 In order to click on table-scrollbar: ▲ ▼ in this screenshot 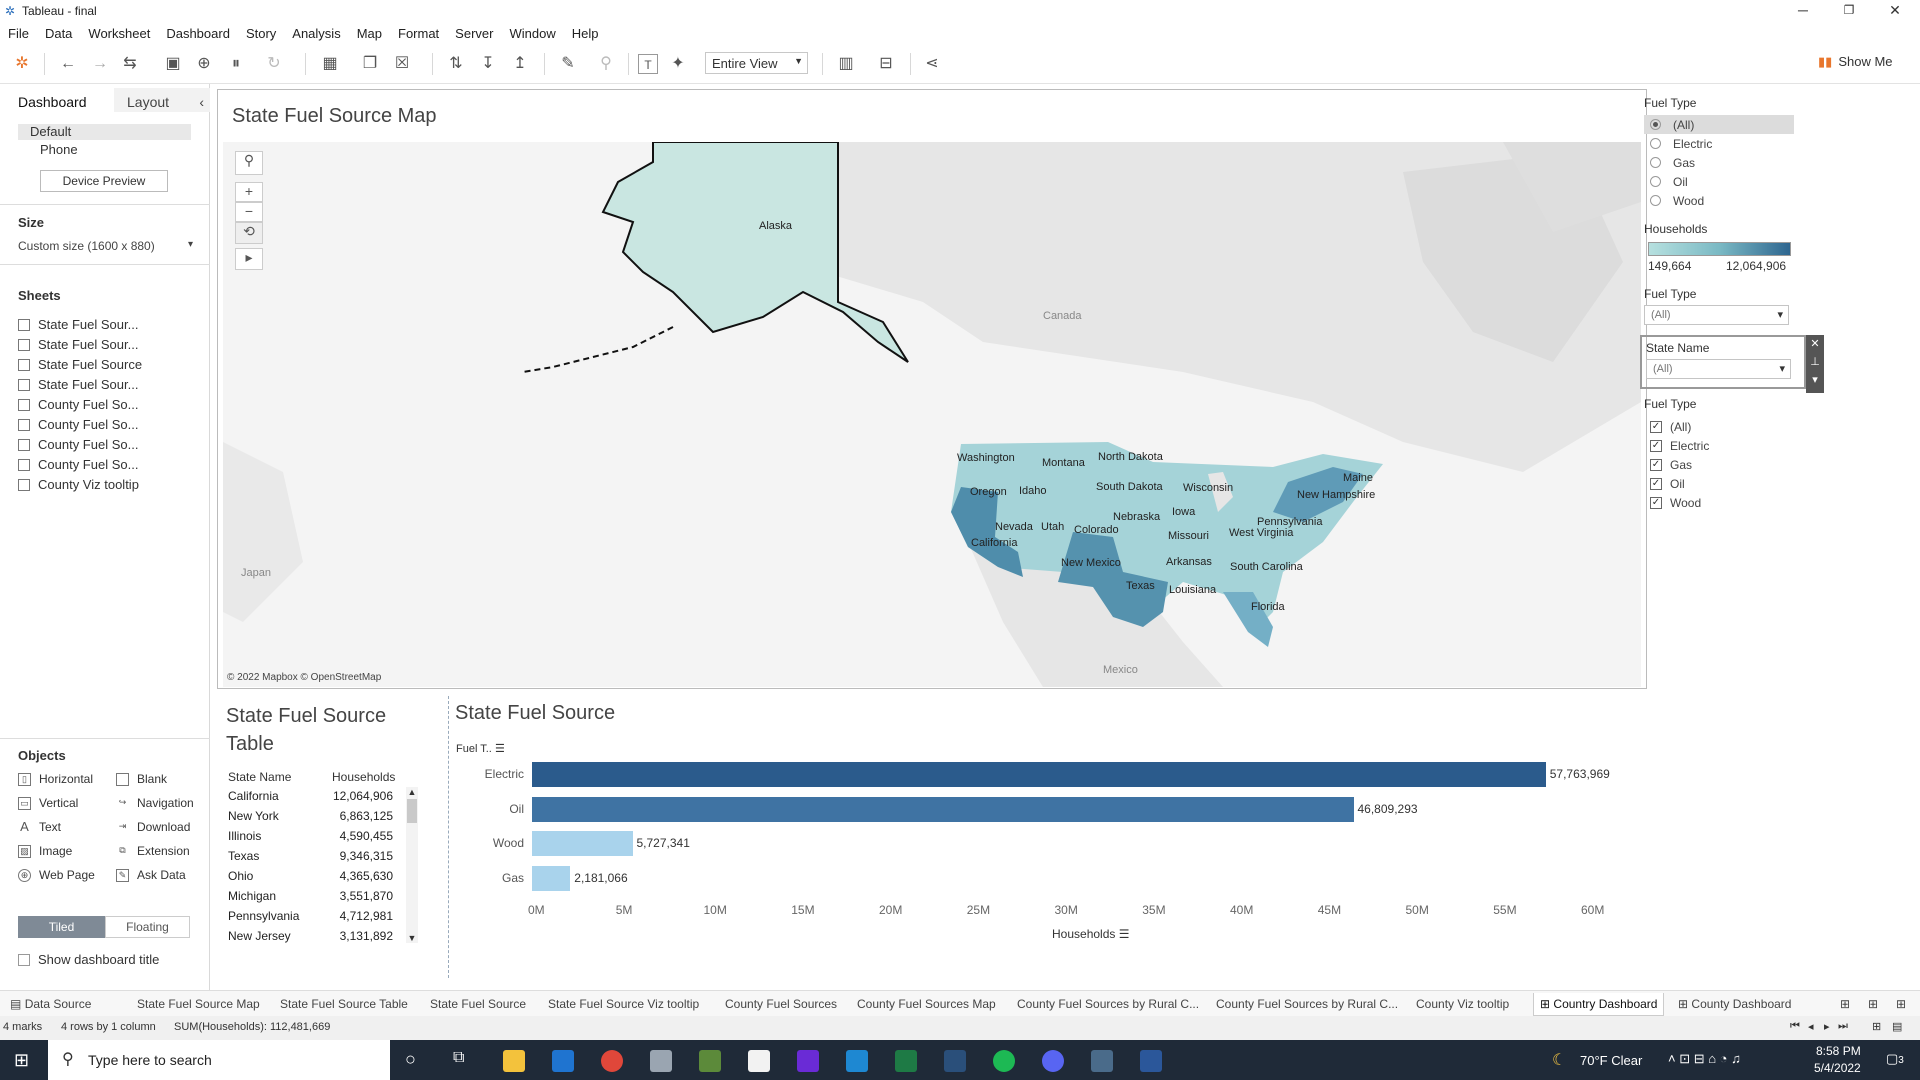, I will do `click(412, 865)`.